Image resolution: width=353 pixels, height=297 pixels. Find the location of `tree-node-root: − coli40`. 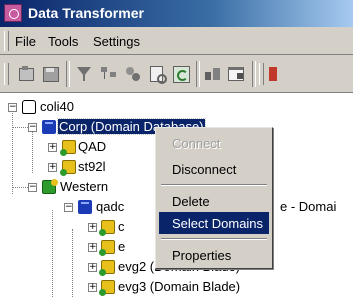

tree-node-root: − coli40 is located at coordinates (60, 107).